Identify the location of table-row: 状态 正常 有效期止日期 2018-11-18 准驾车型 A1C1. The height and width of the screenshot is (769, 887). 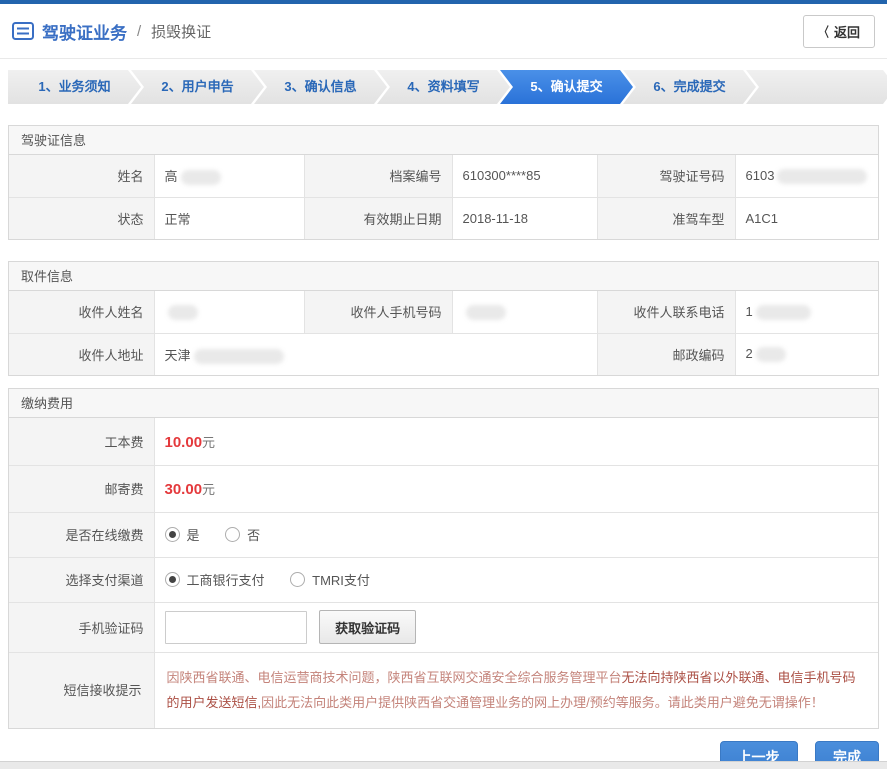
(443, 217).